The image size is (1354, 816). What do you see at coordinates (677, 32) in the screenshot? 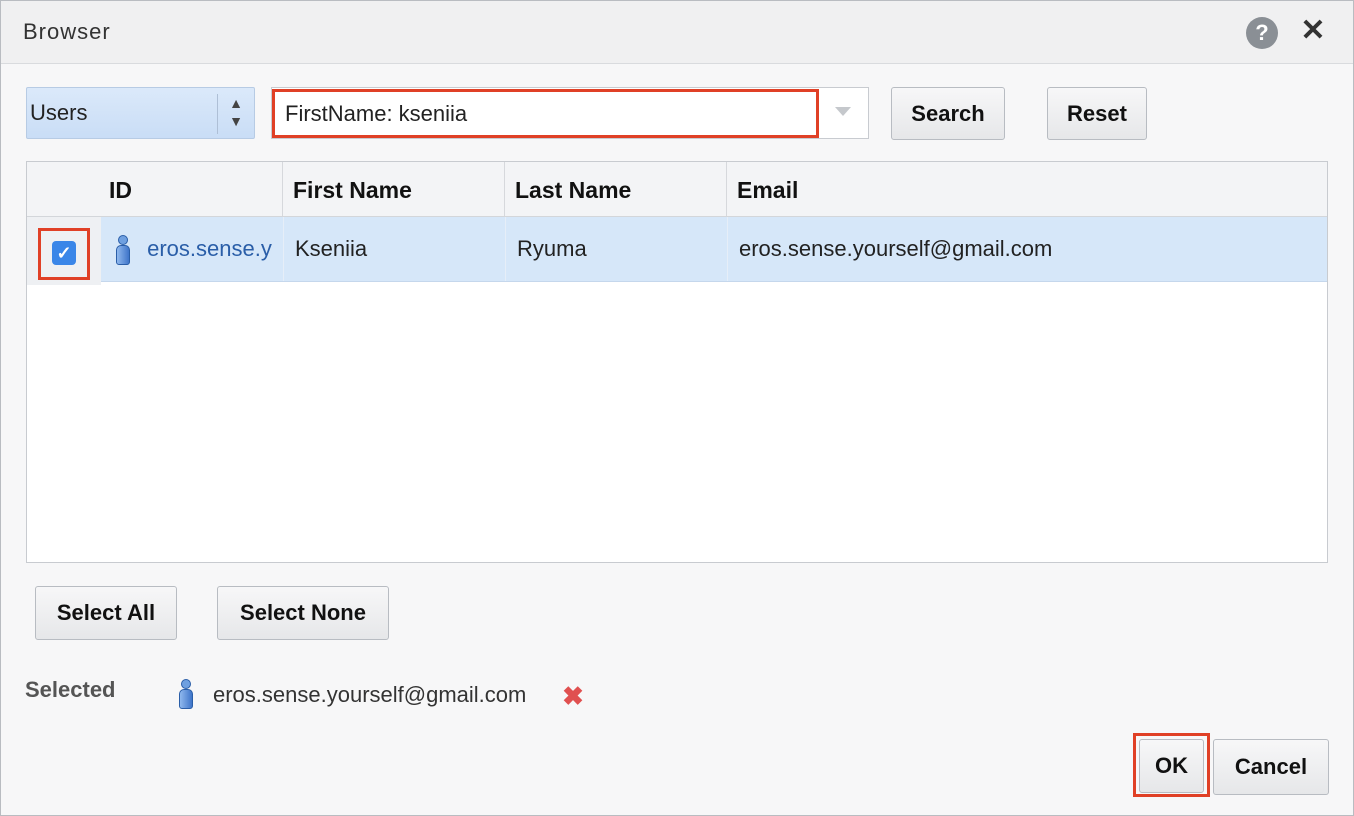
I see `dialog-titlebar: Browser ? ✕` at bounding box center [677, 32].